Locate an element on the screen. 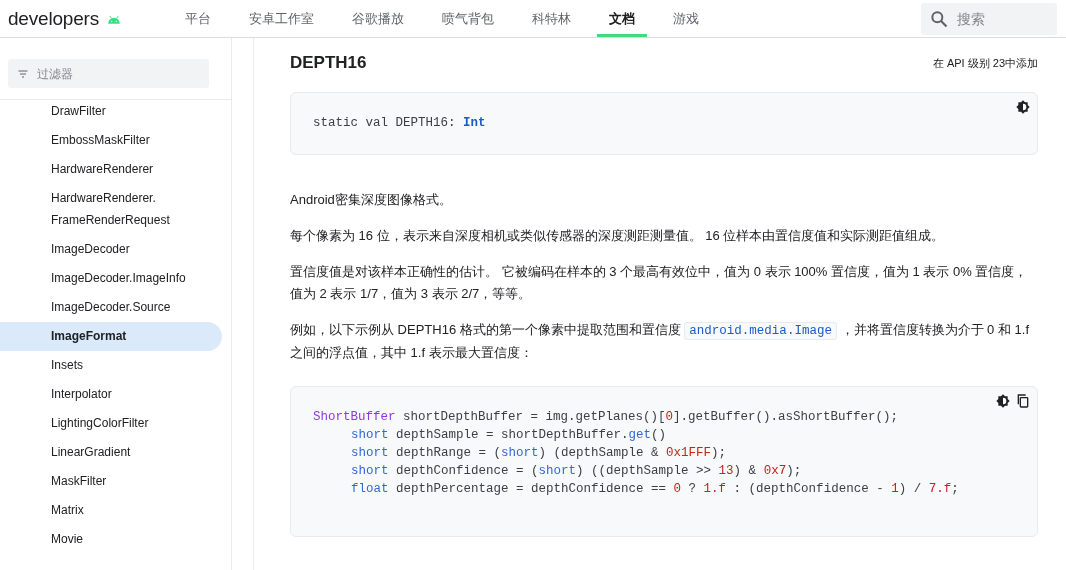  nav-tab: 喷气背包 is located at coordinates (468, 18).